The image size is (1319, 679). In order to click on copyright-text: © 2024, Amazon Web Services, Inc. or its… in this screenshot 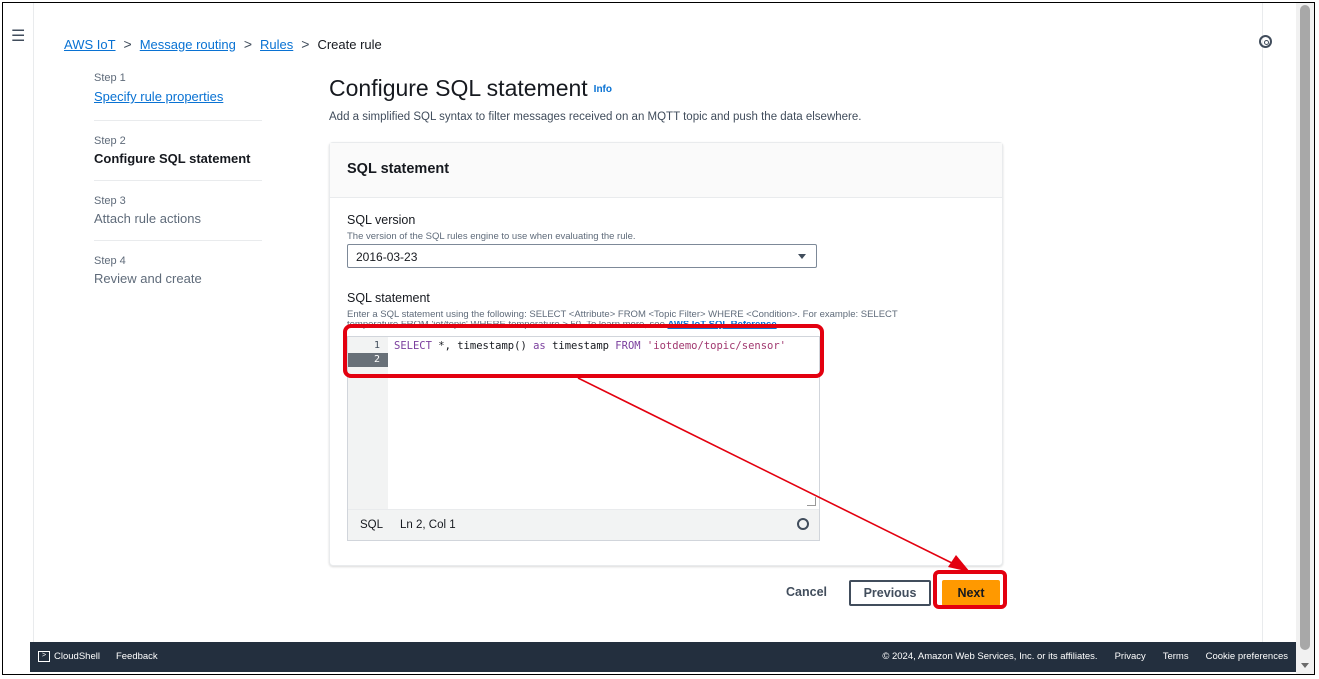, I will do `click(990, 656)`.